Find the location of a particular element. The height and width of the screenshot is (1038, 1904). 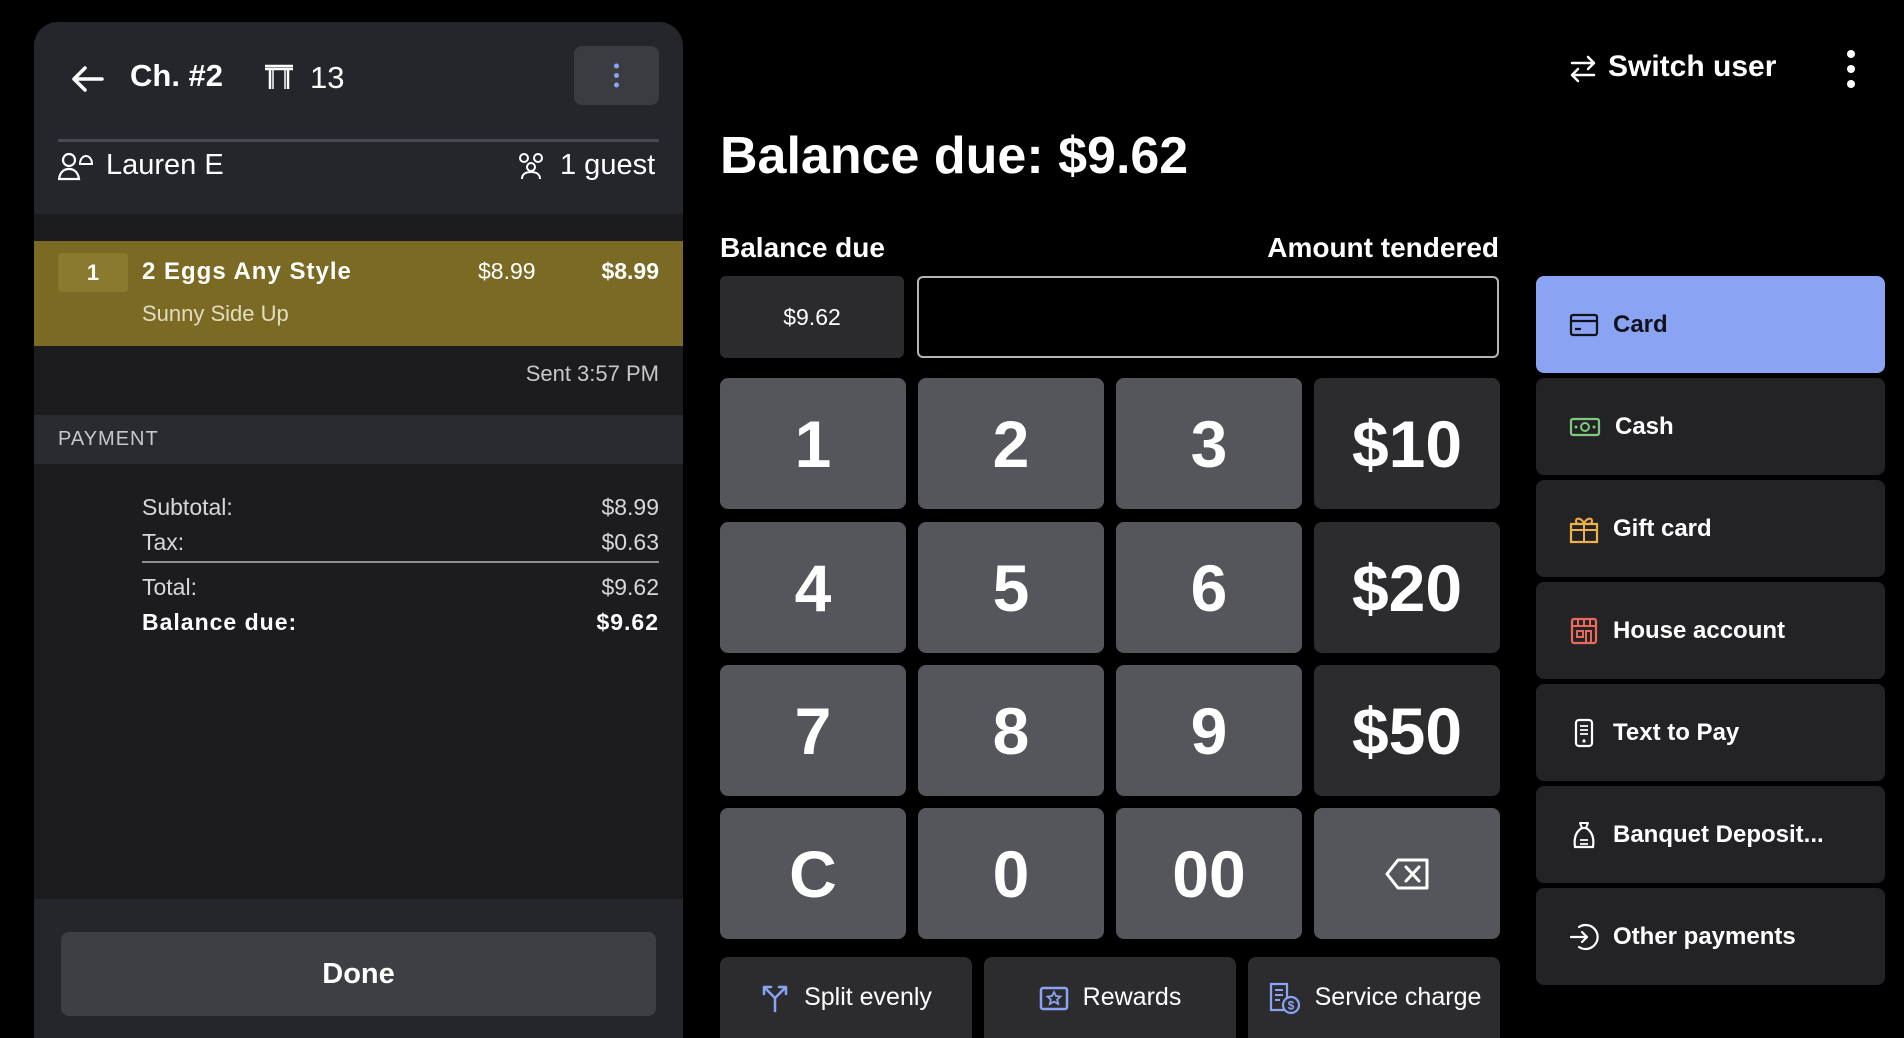

key-0: 0 is located at coordinates (1011, 873).